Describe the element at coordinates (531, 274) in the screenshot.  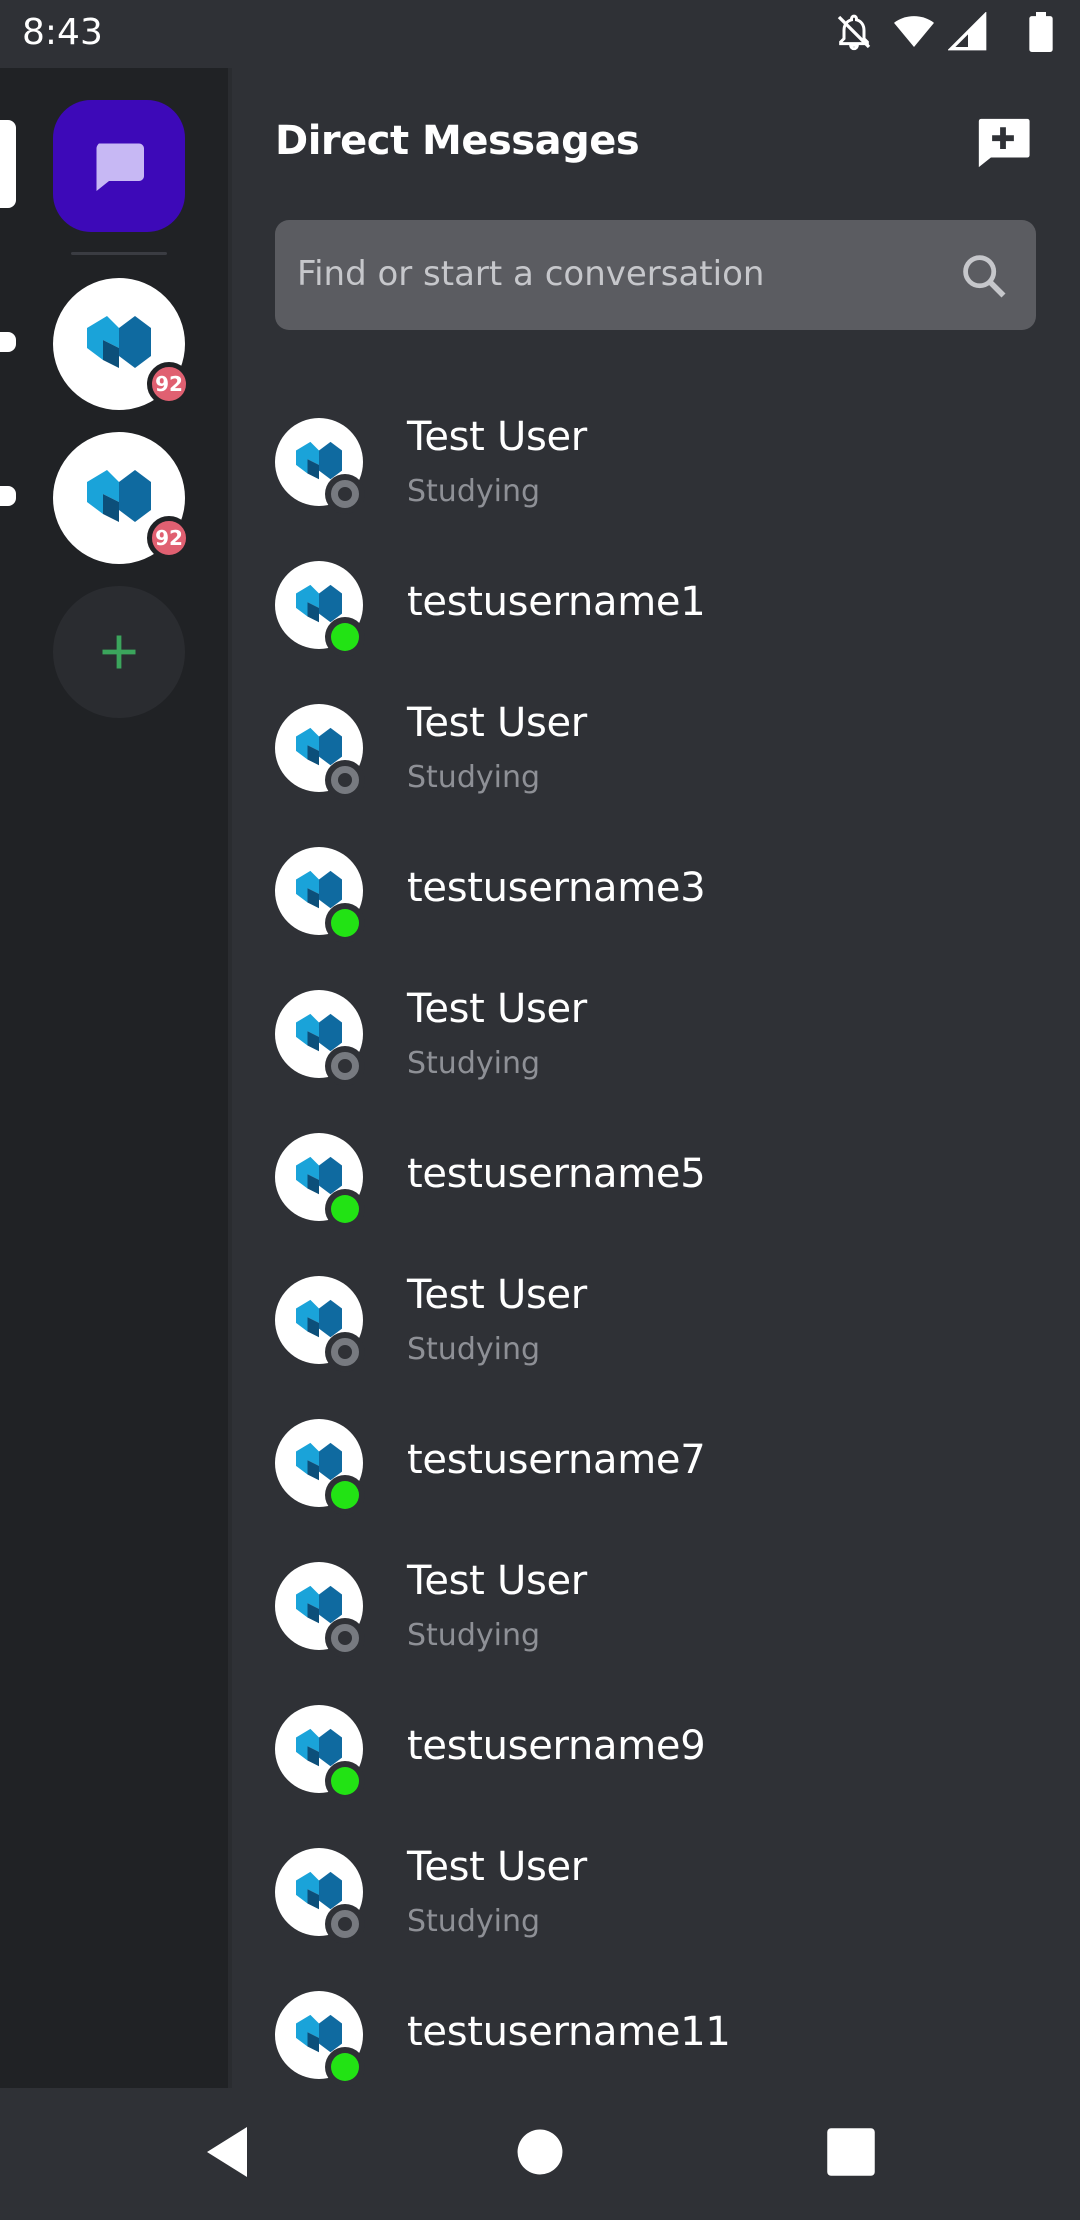
I see `search-placeholder: Find or start a conversation` at that location.